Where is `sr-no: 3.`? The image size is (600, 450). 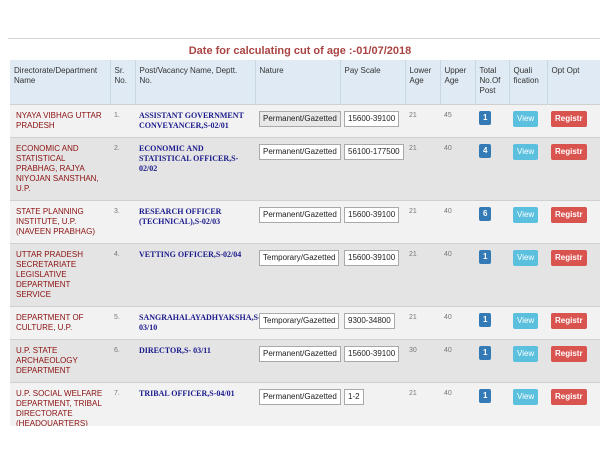 sr-no: 3. is located at coordinates (122, 221).